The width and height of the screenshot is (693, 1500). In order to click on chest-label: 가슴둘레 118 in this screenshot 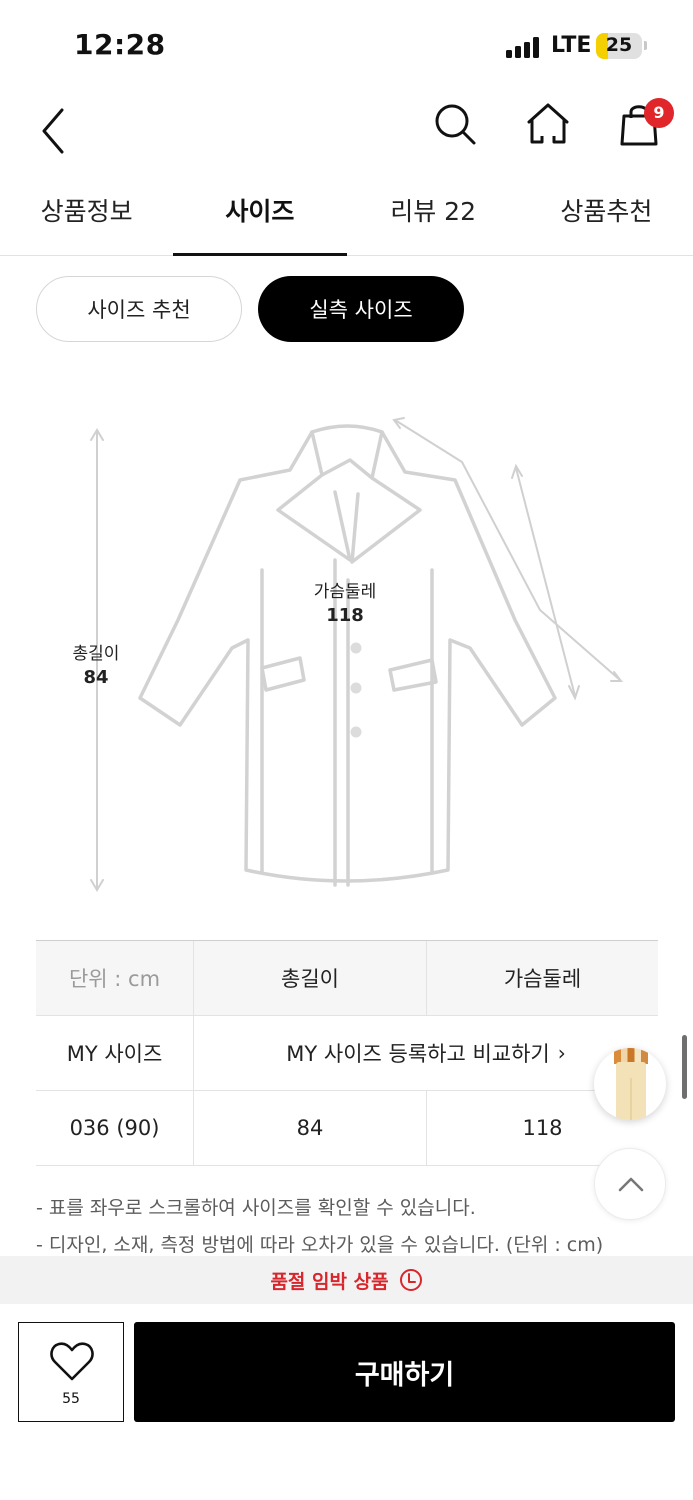, I will do `click(345, 604)`.